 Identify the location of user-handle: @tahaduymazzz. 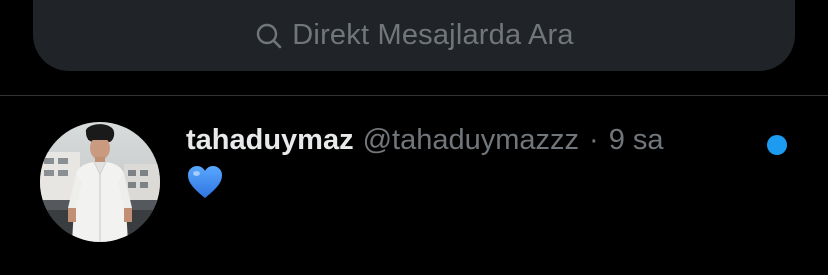
(471, 140).